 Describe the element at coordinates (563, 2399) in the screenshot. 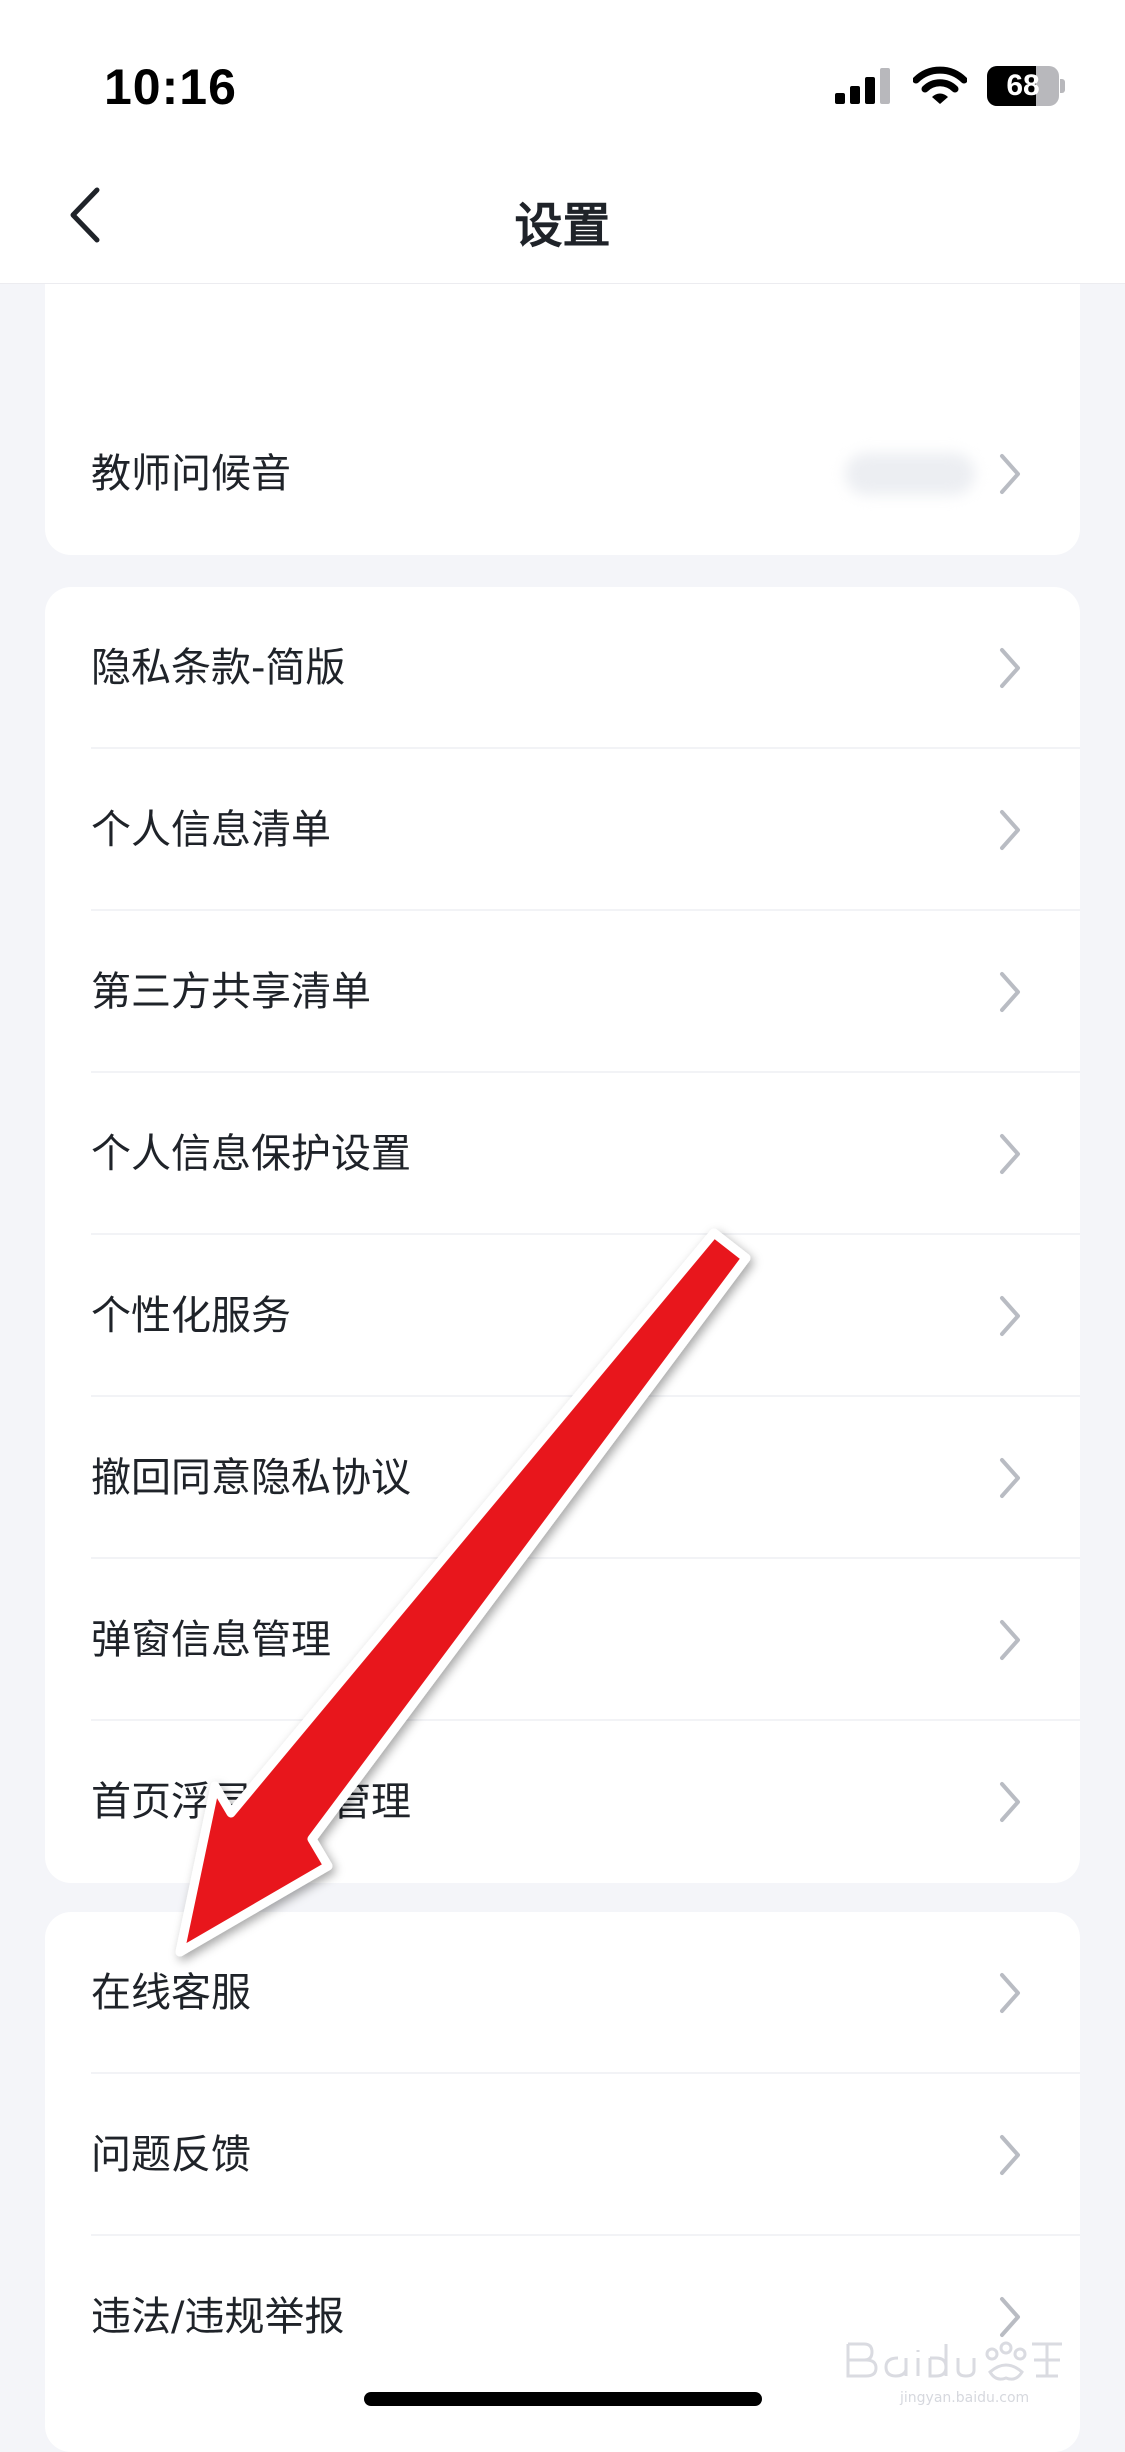

I see `home-indicator` at that location.